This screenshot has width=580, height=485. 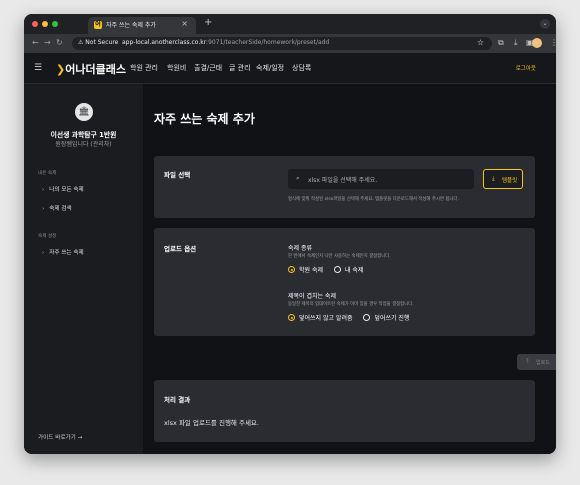 What do you see at coordinates (290, 24) in the screenshot?
I see `tab-bar: 어 자주 쓰는 숙제 추가 × + ⌄` at bounding box center [290, 24].